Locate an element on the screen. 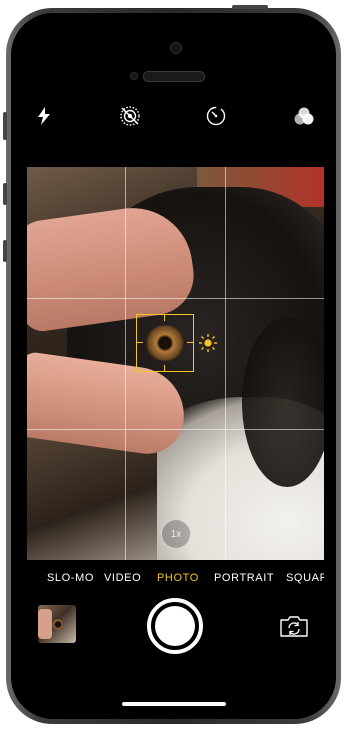 The image size is (347, 729). dog-ear is located at coordinates (283, 402).